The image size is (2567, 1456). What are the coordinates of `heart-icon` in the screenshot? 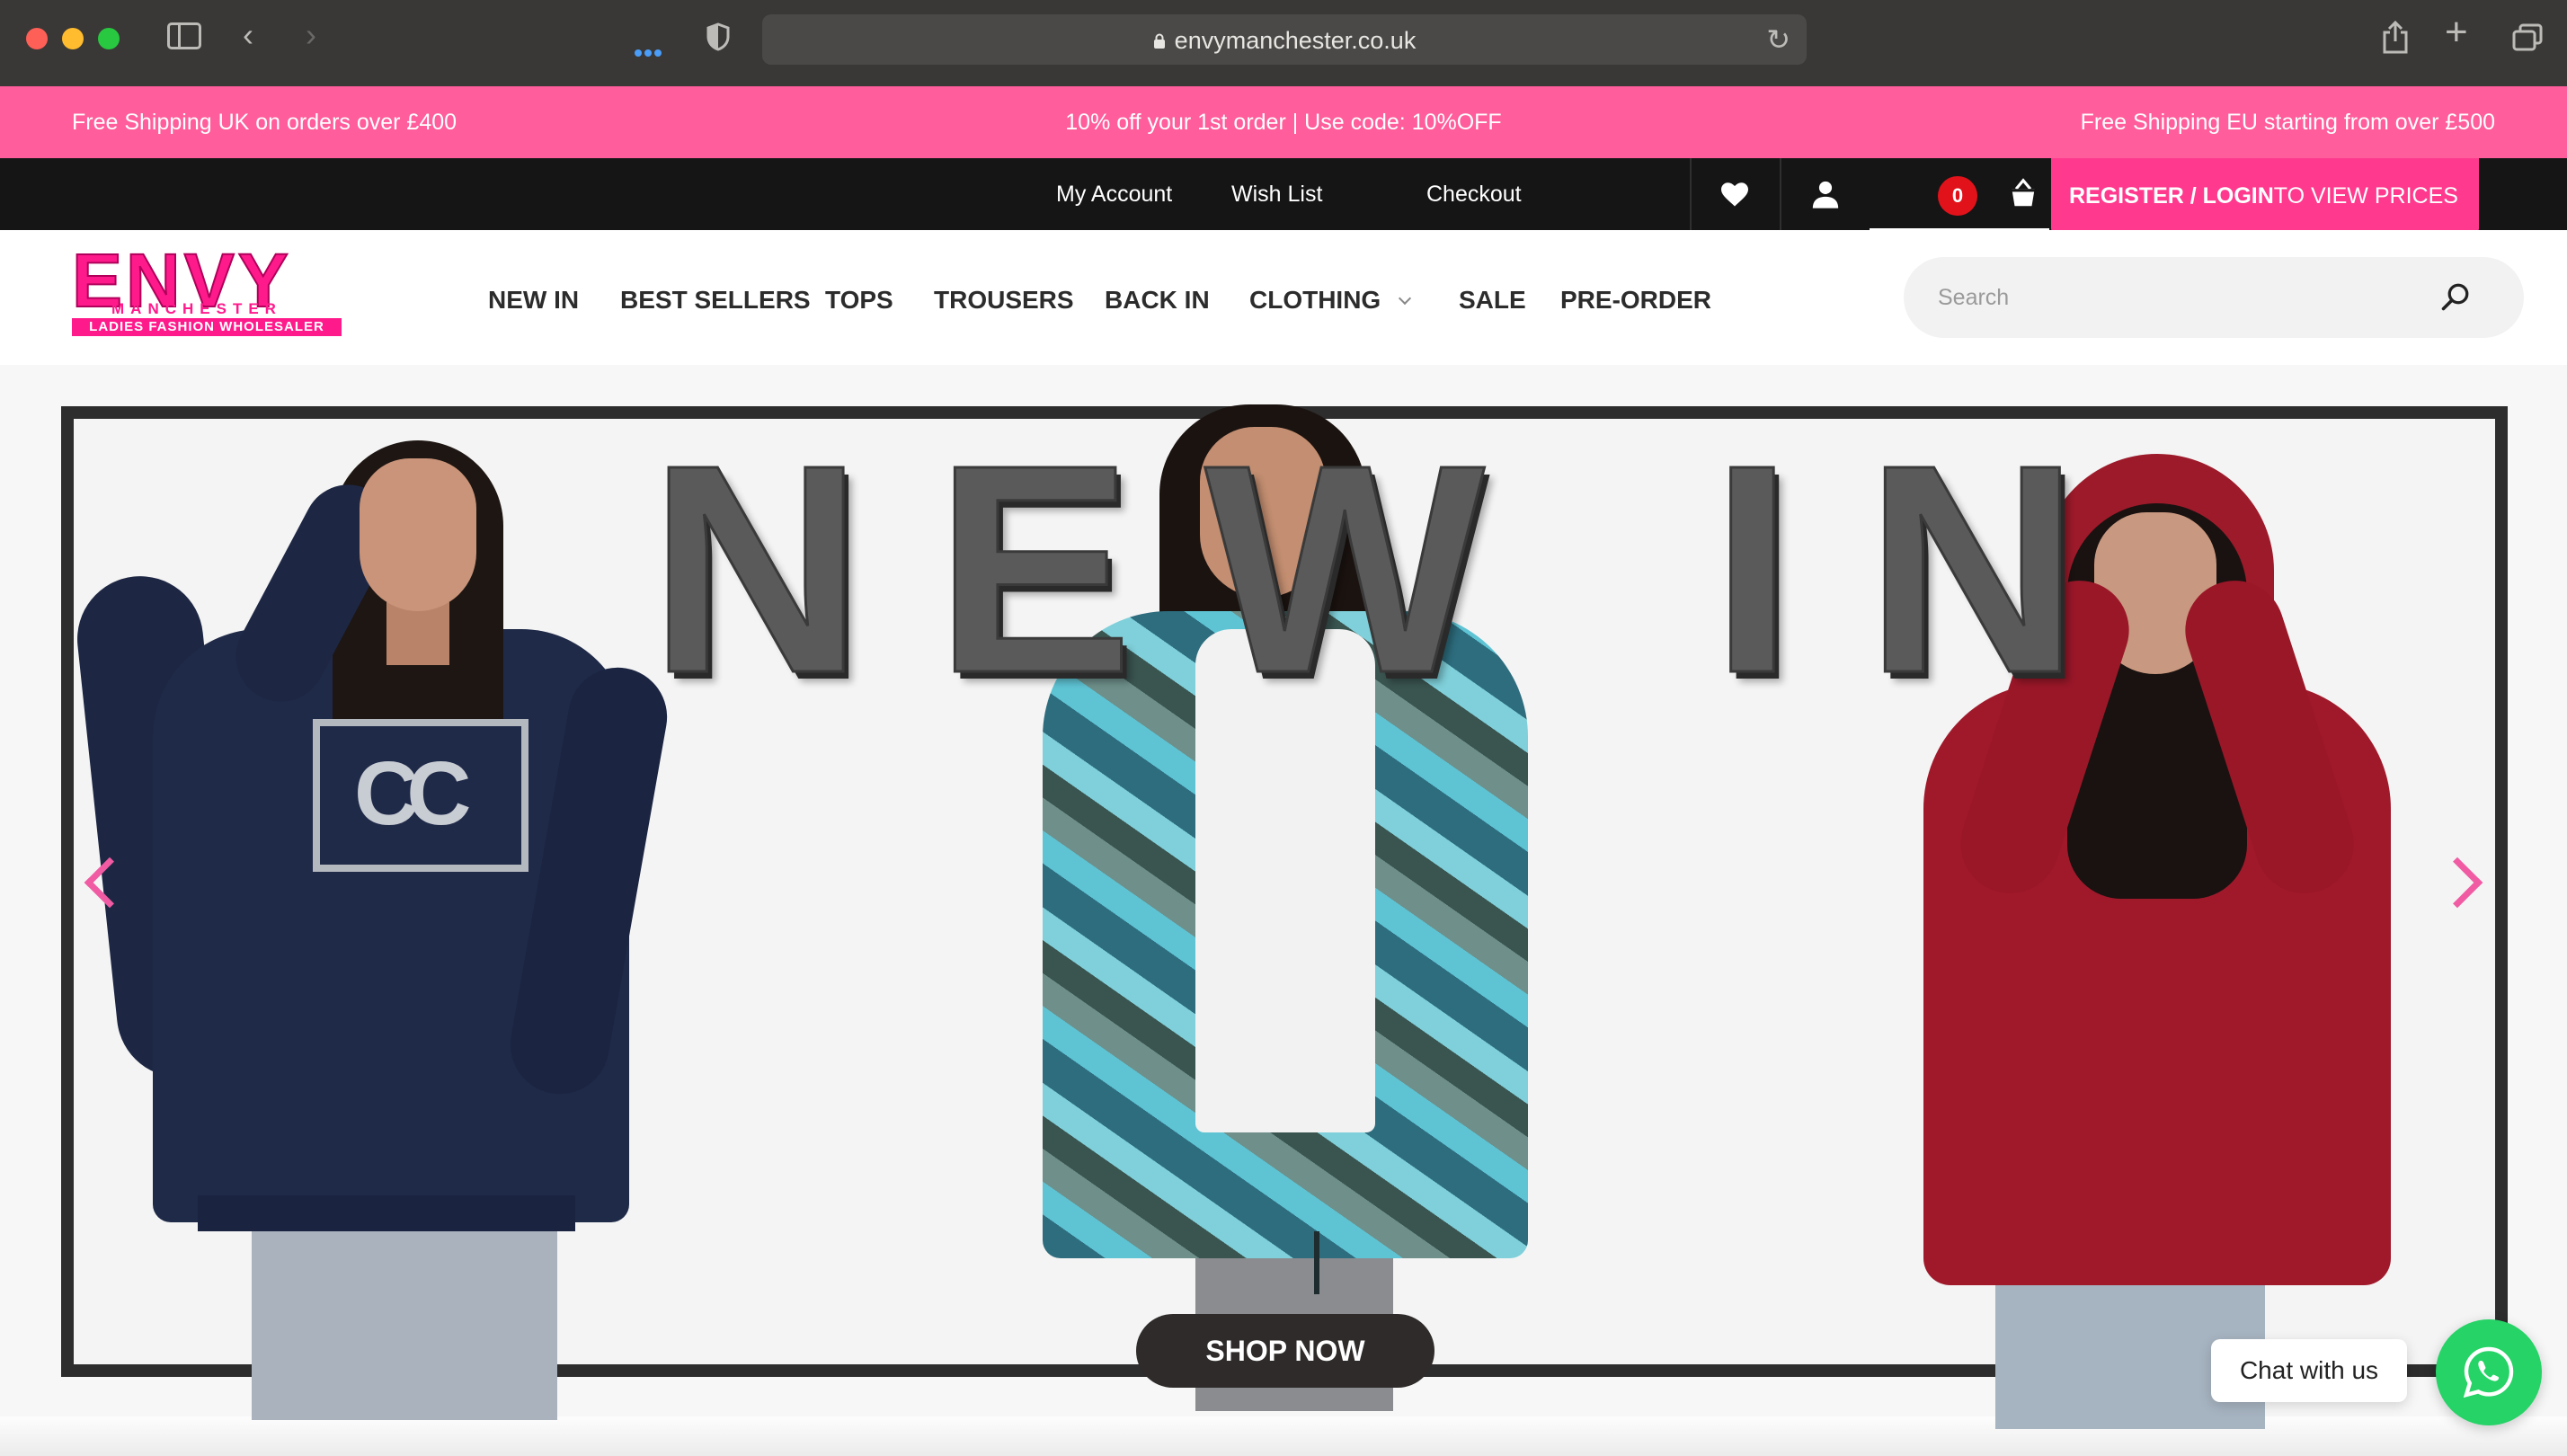 It's located at (1735, 194).